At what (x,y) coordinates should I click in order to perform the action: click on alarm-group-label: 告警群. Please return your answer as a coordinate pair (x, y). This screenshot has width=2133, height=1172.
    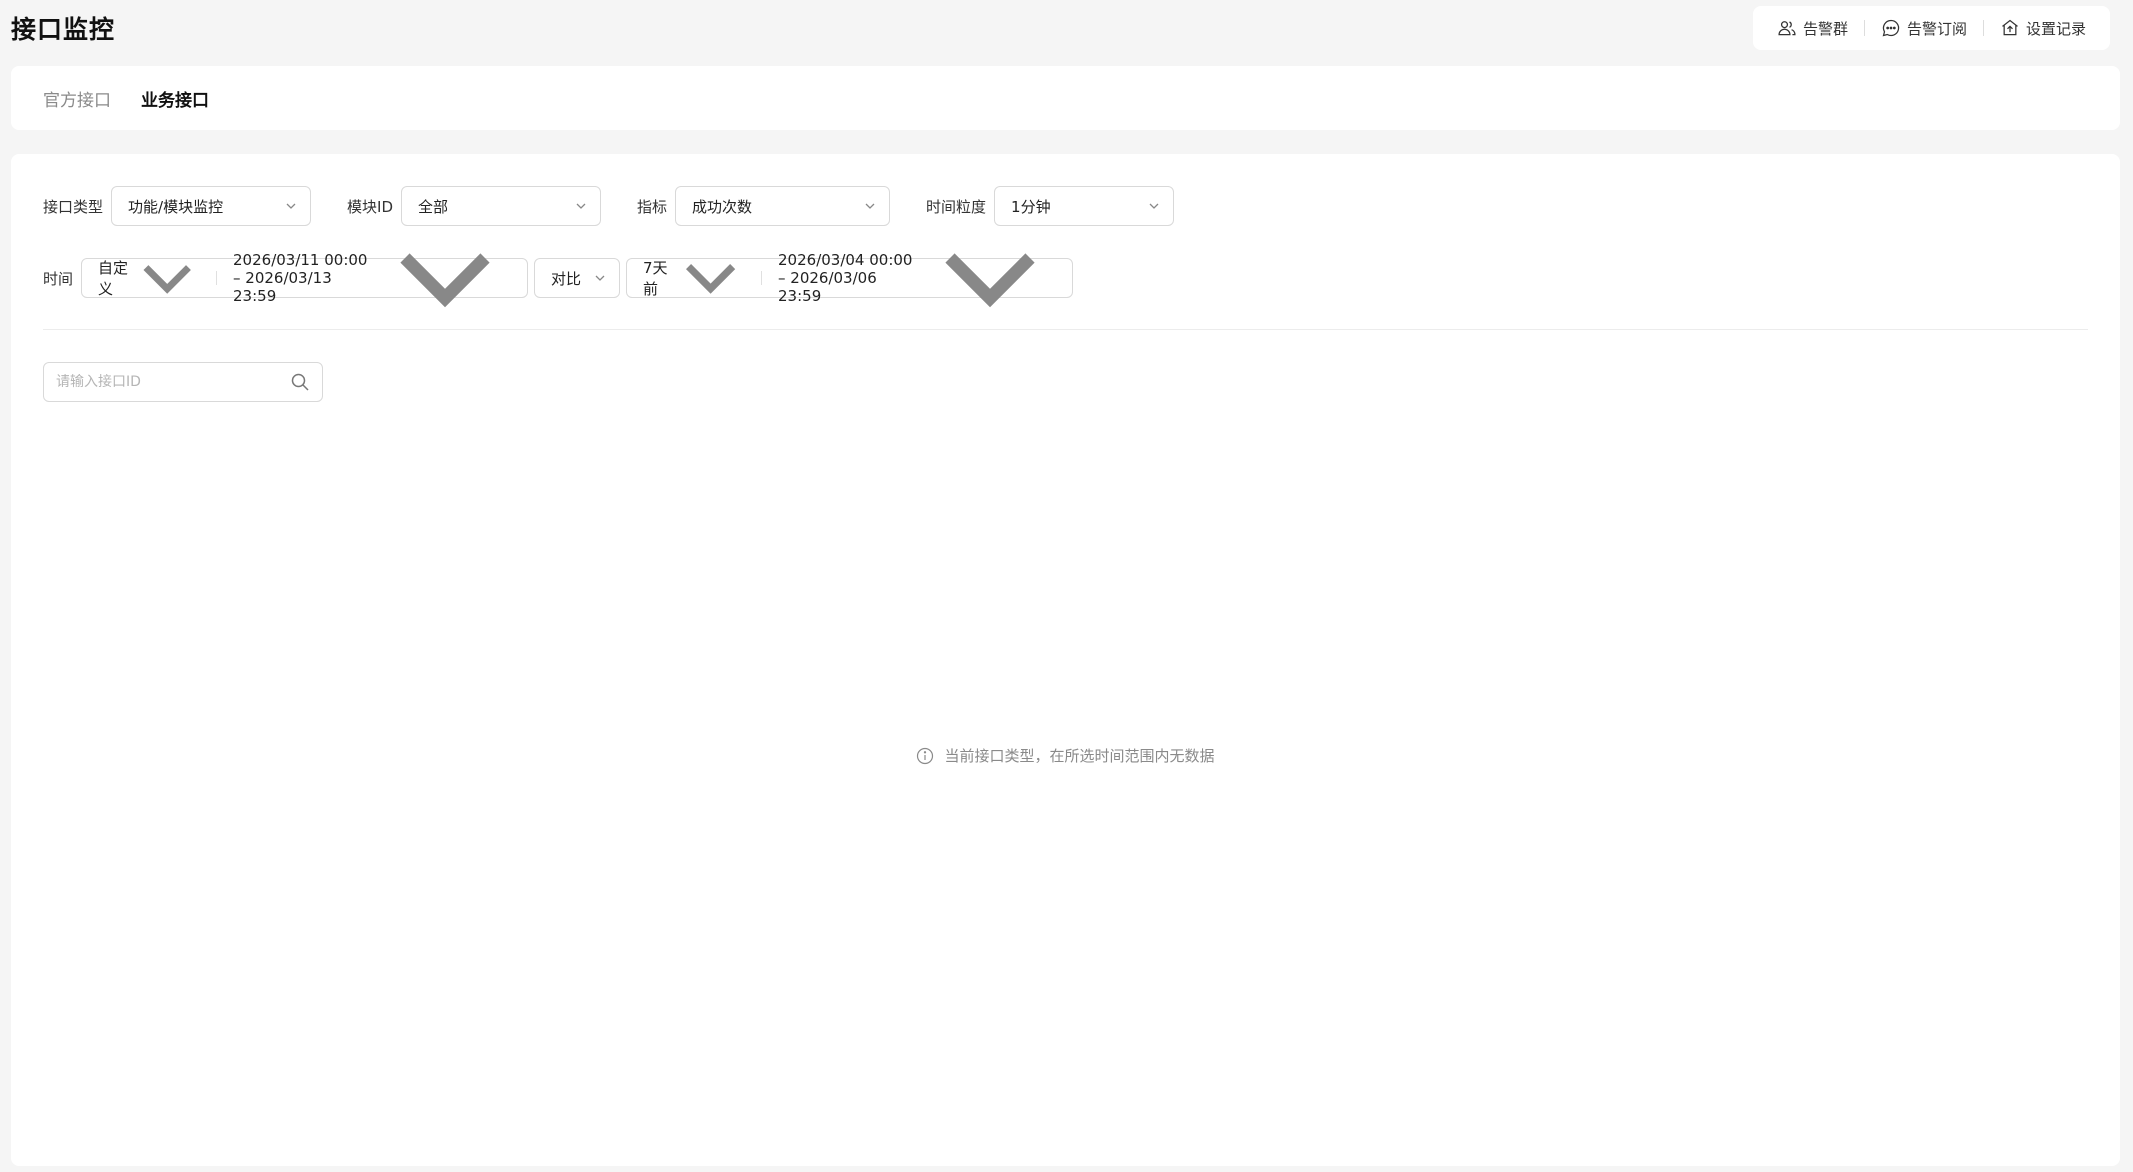
    Looking at the image, I should click on (1825, 28).